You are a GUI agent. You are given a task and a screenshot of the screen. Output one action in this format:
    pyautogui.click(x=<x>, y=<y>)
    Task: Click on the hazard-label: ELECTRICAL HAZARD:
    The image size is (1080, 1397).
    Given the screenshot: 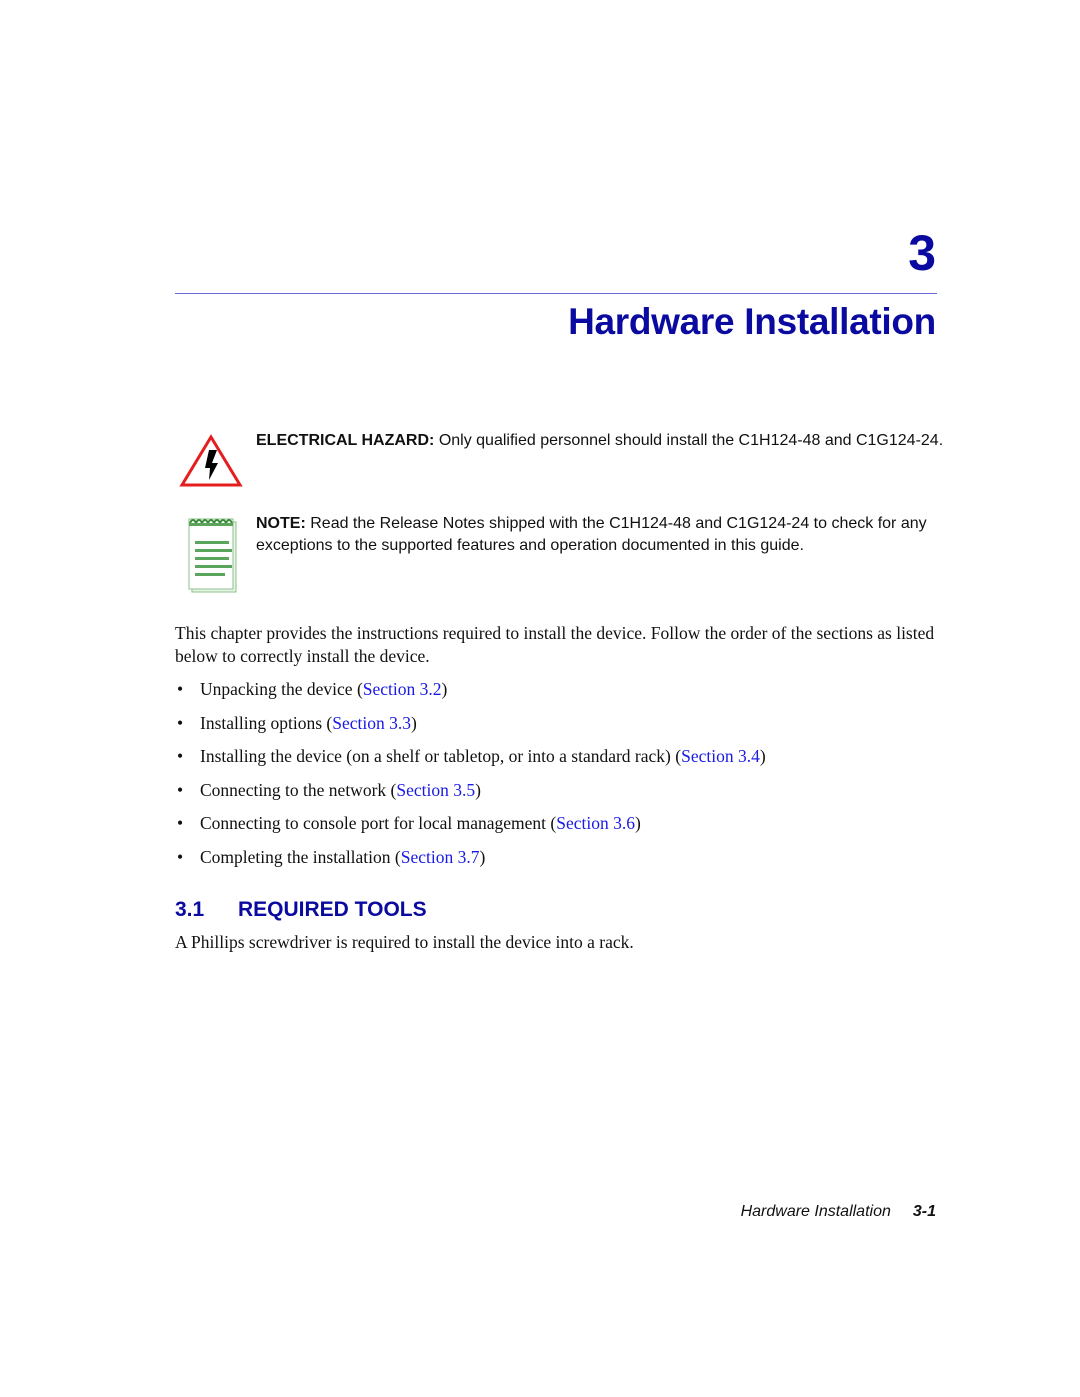 What is the action you would take?
    pyautogui.click(x=345, y=440)
    